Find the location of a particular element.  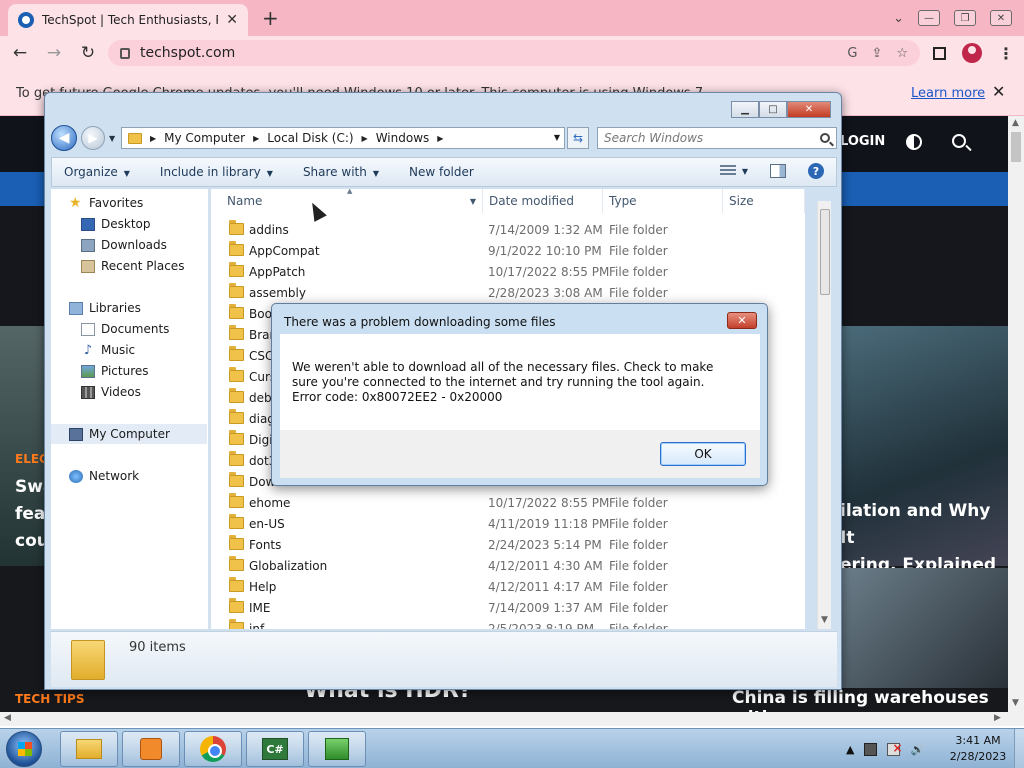

share-icon: ⇪ is located at coordinates (876, 53).